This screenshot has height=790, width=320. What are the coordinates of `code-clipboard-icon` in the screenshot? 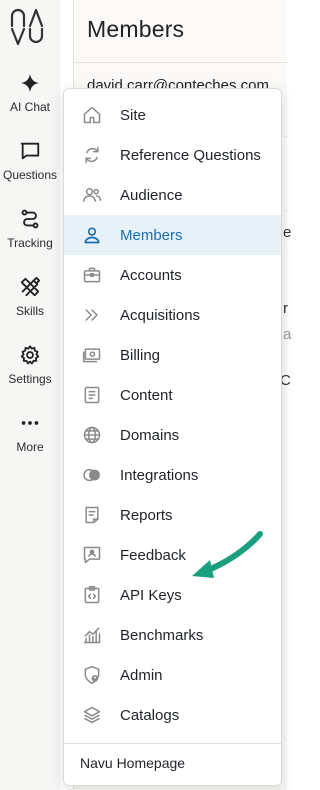 It's located at (92, 595).